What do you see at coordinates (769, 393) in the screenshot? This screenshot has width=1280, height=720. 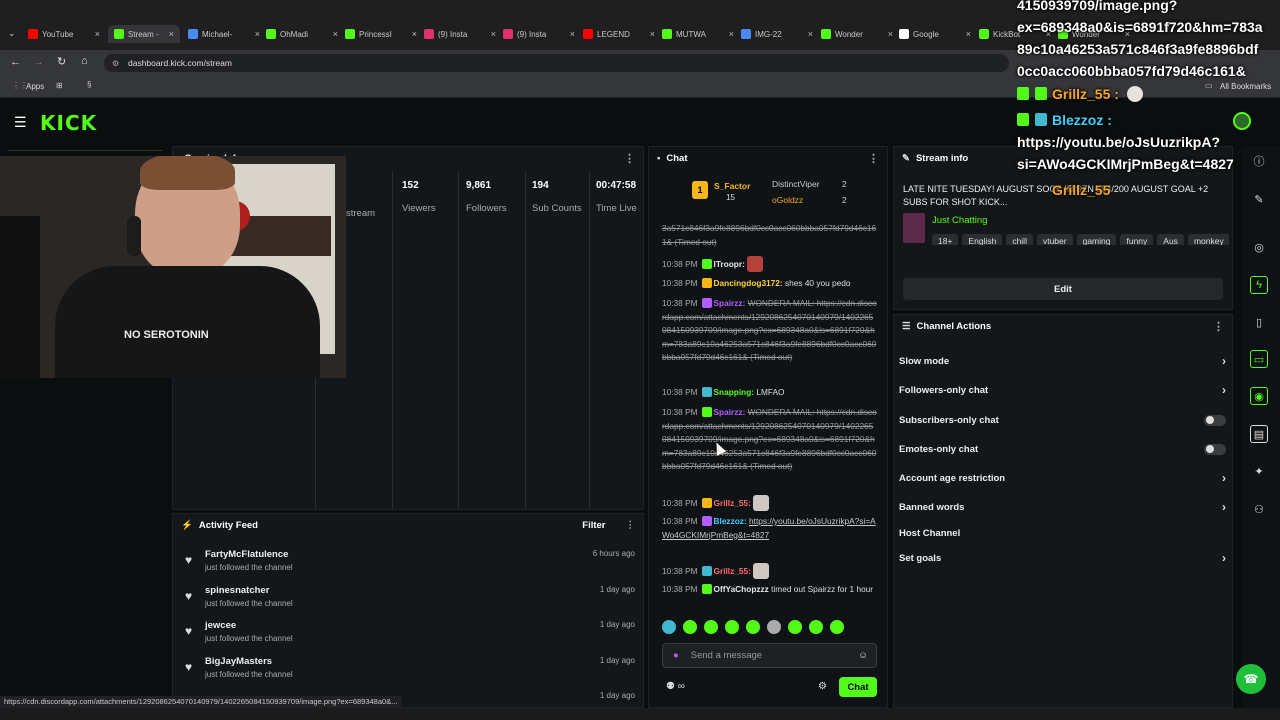 I see `chat-message: 10:38 PM Snapping: LMFAO` at bounding box center [769, 393].